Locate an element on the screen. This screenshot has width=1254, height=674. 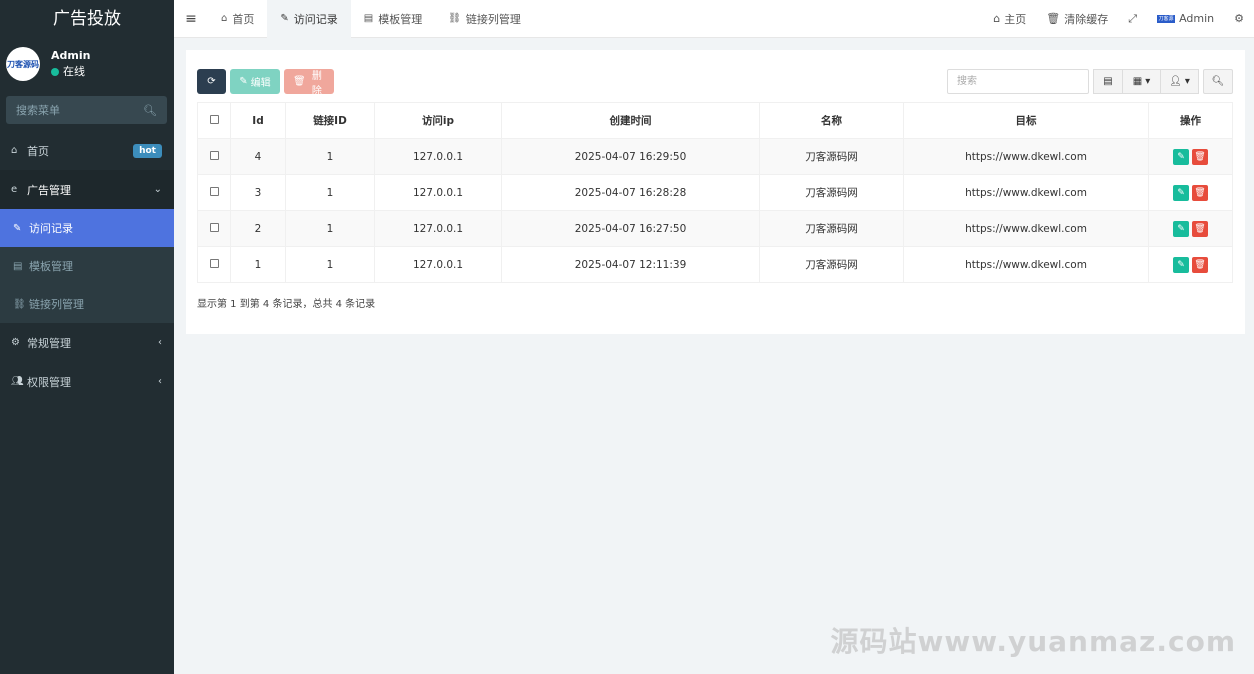
sidebar-item-ad-management: e 广告管理 ⌄ is located at coordinates (87, 189).